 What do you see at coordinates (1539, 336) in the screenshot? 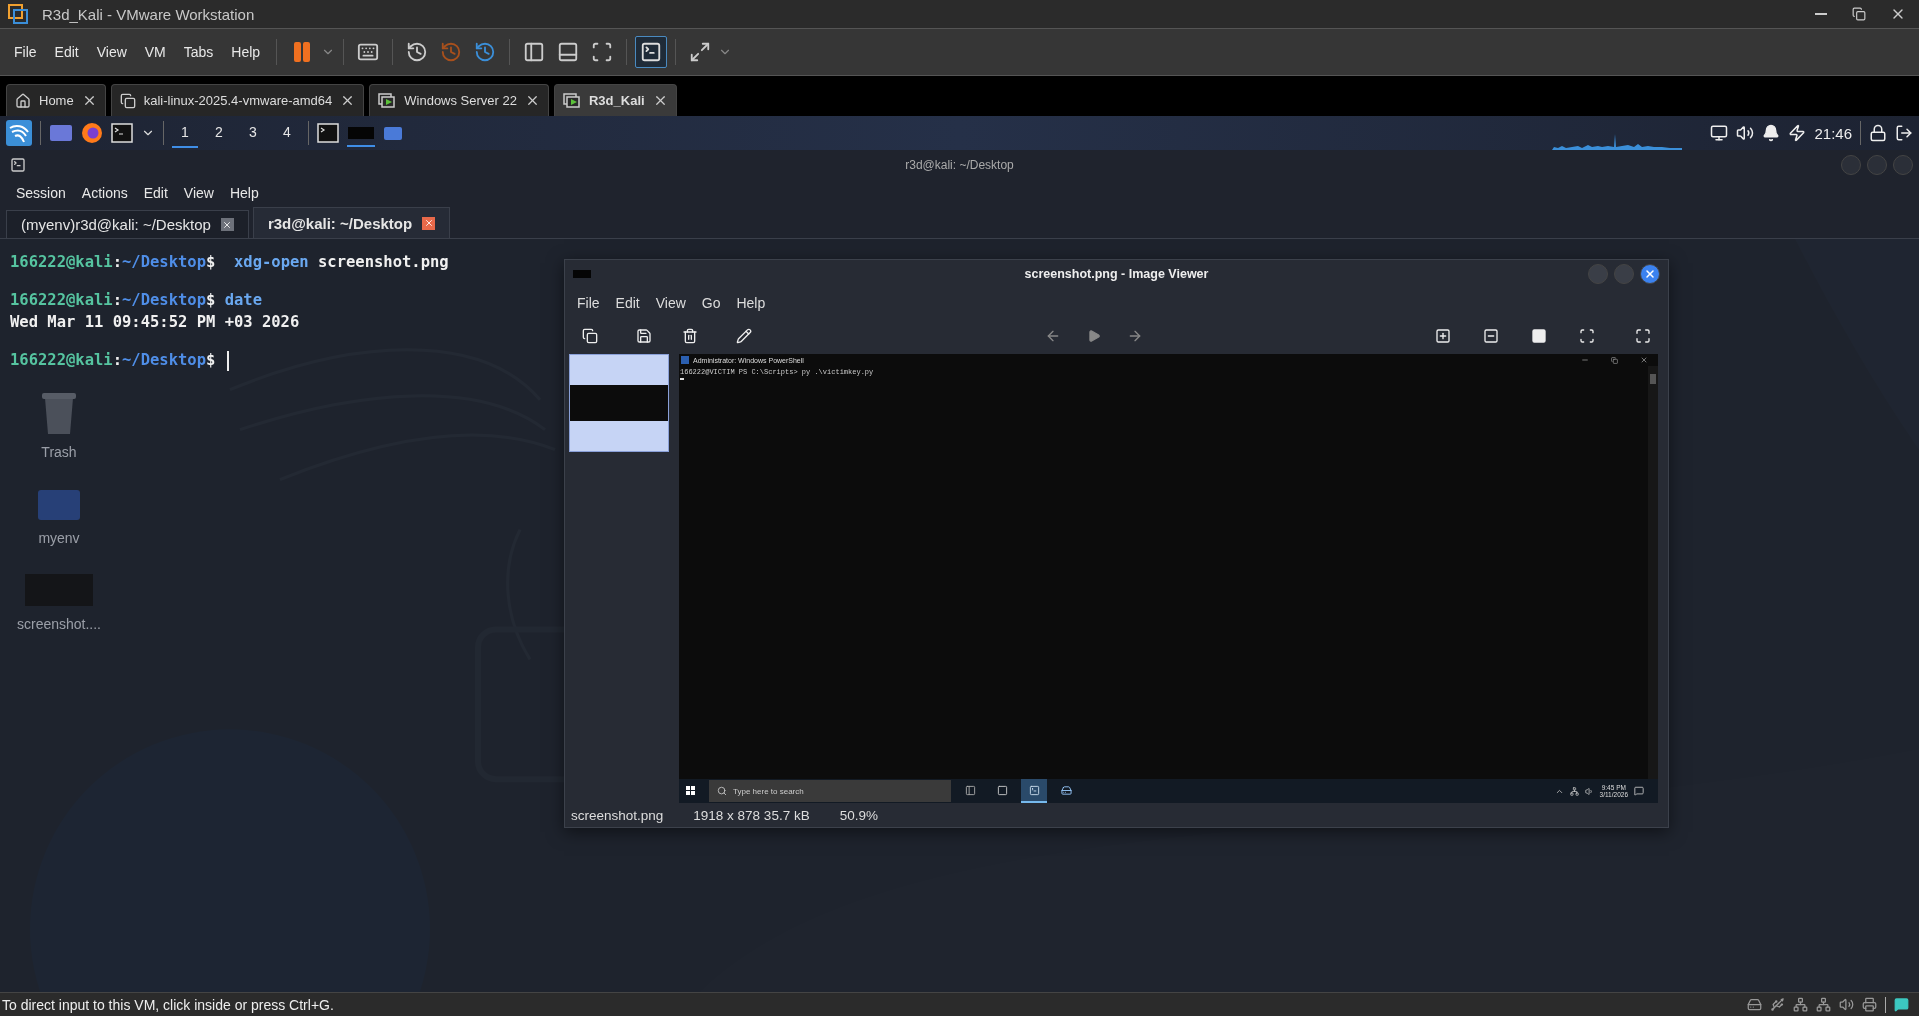
I see `actual-size-icon` at bounding box center [1539, 336].